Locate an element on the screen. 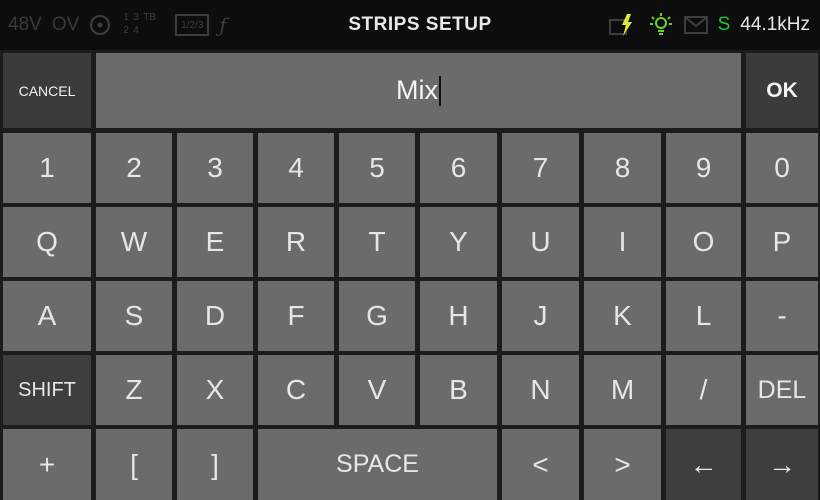 This screenshot has width=820, height=500. key-slash: / is located at coordinates (703, 390).